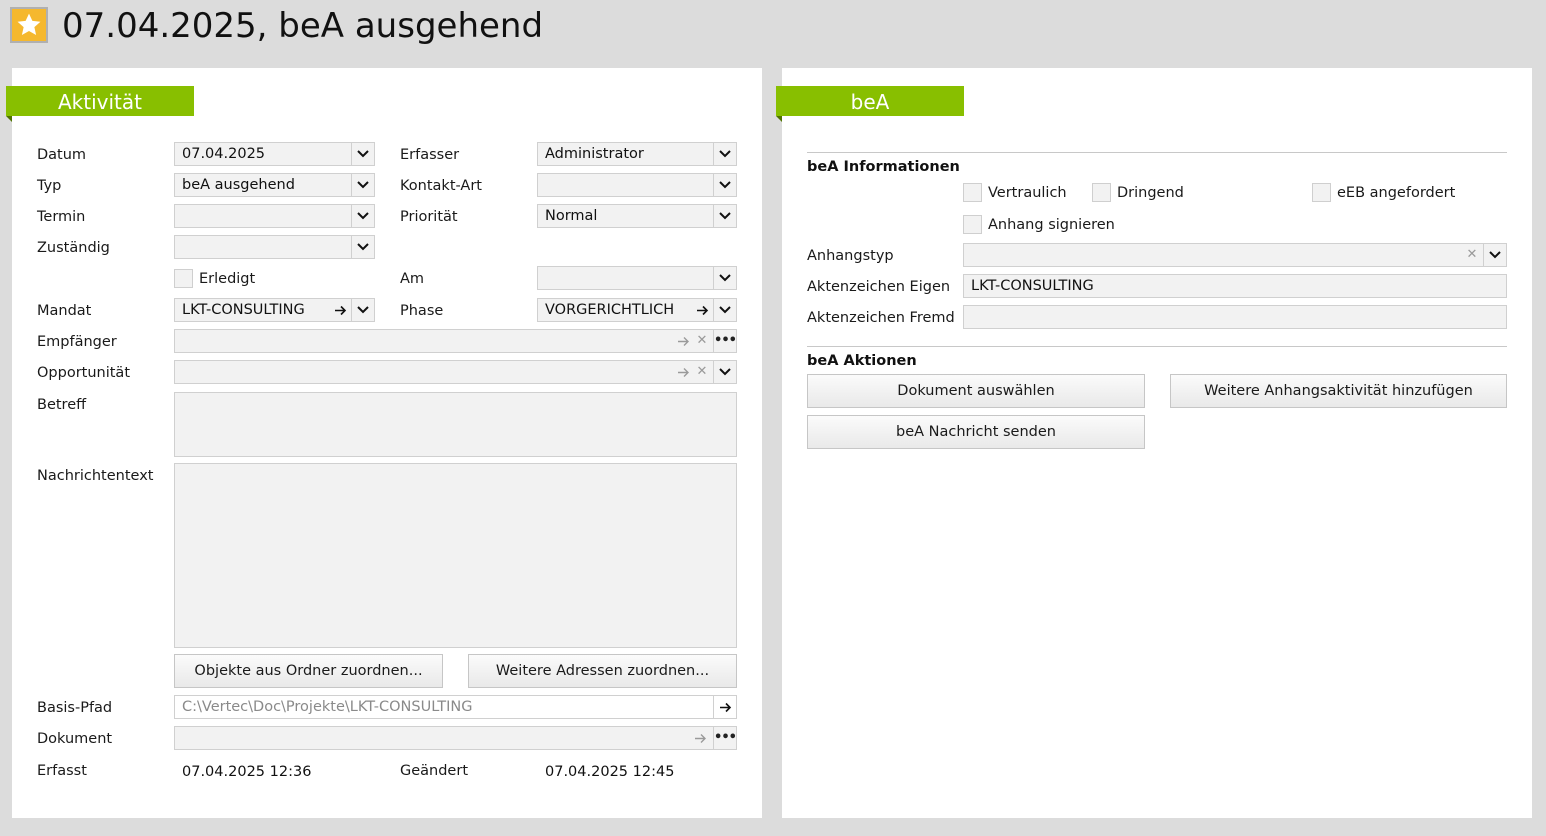 This screenshot has height=836, width=1546. What do you see at coordinates (1032, 286) in the screenshot?
I see `az-eigen-value: LKT-CONSULTING` at bounding box center [1032, 286].